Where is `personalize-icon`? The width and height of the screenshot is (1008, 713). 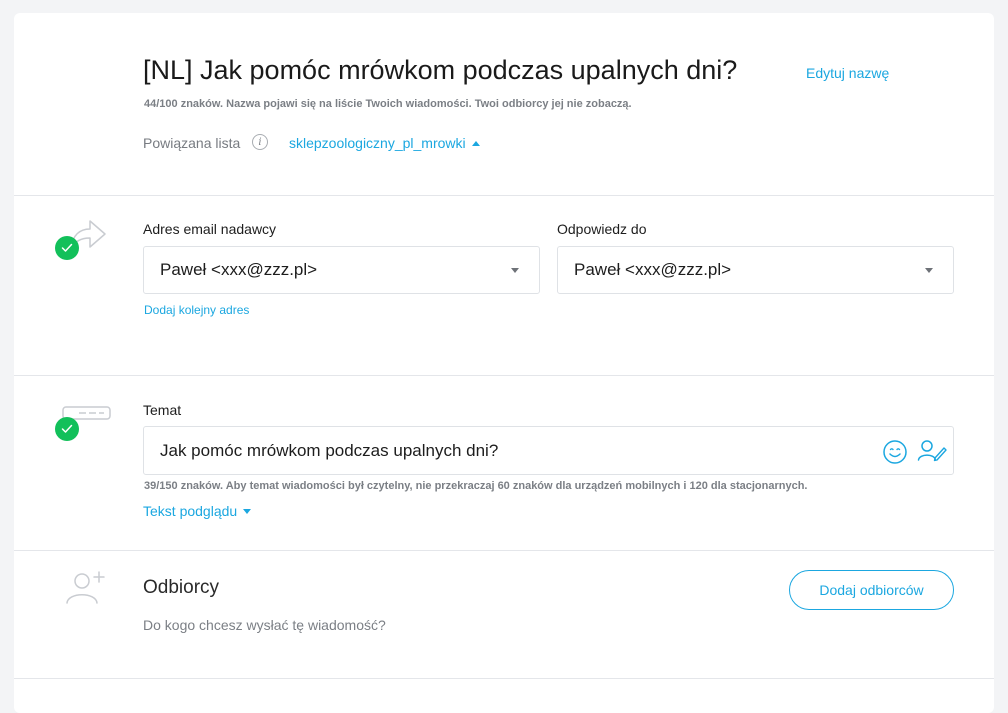 personalize-icon is located at coordinates (932, 451).